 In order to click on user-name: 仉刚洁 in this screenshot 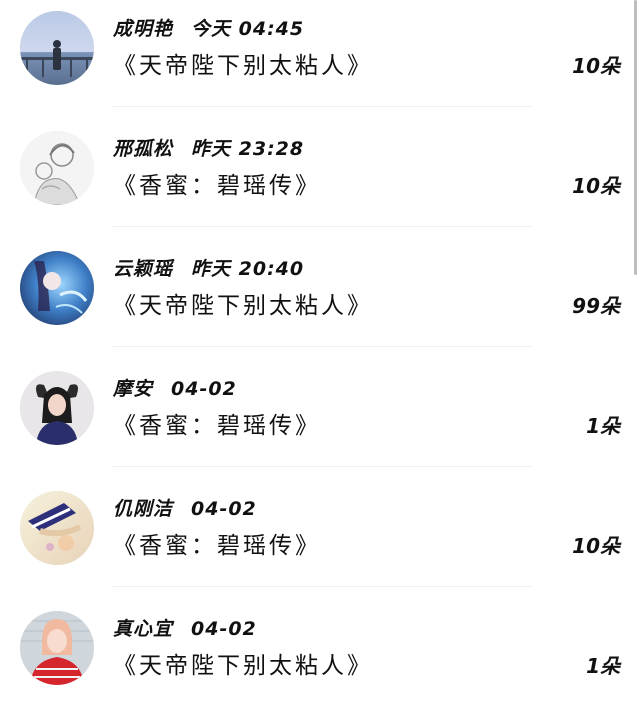, I will do `click(143, 509)`.